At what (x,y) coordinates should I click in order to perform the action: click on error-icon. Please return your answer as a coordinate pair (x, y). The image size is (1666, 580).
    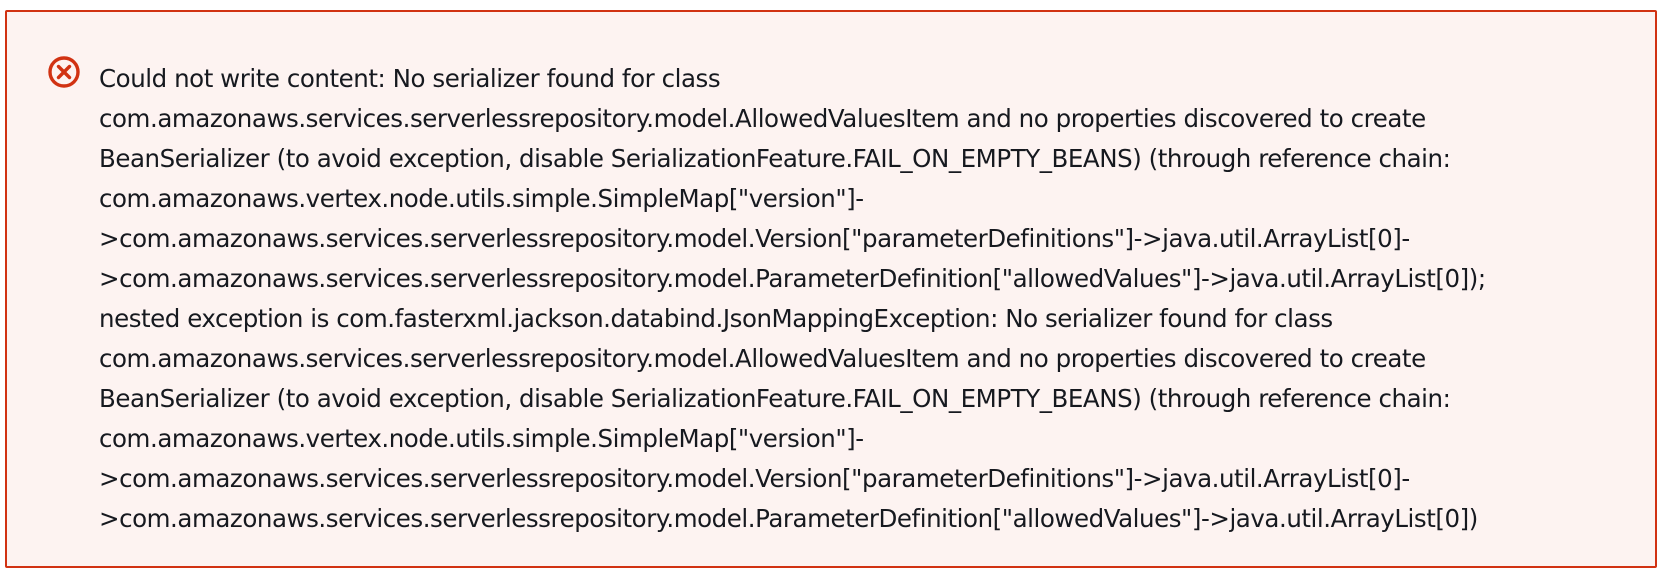
    Looking at the image, I should click on (64, 72).